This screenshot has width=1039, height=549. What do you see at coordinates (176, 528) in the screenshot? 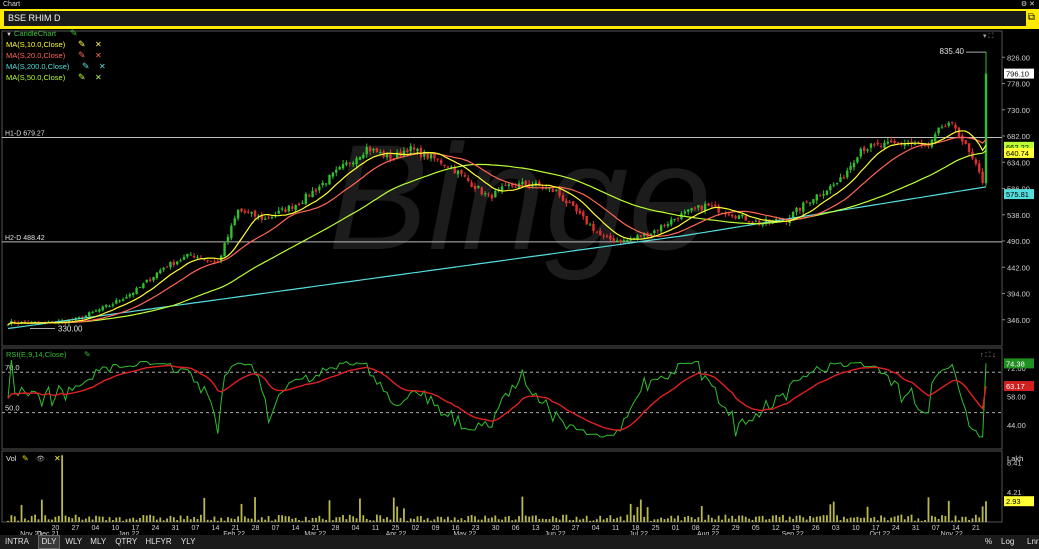
I see `x-tick-label: 31` at bounding box center [176, 528].